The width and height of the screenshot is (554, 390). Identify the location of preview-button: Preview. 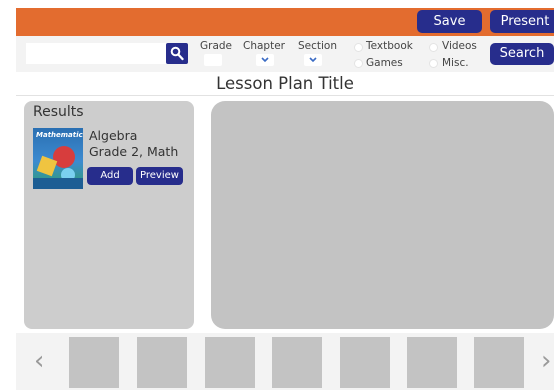
(159, 176).